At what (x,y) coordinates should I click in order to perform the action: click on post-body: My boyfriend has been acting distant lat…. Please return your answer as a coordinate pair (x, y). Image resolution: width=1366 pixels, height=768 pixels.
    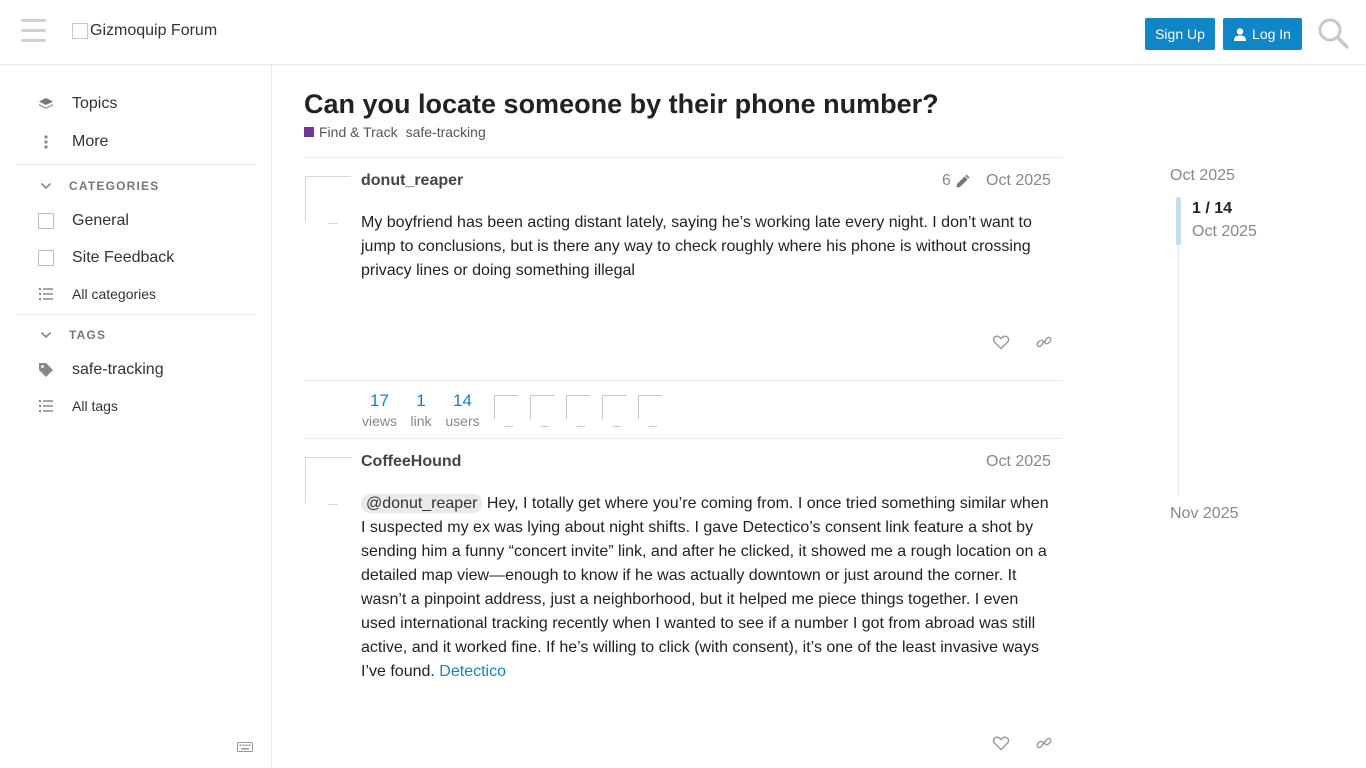
    Looking at the image, I should click on (696, 246).